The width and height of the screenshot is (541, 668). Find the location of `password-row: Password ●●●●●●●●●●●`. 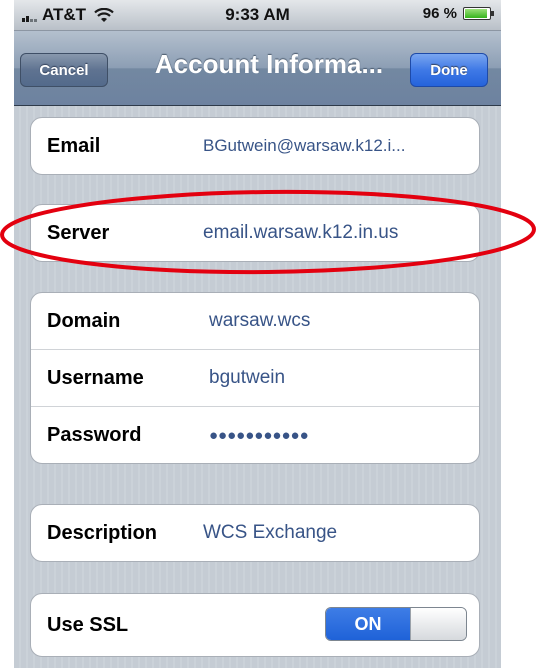

password-row: Password ●●●●●●●●●●● is located at coordinates (255, 434).